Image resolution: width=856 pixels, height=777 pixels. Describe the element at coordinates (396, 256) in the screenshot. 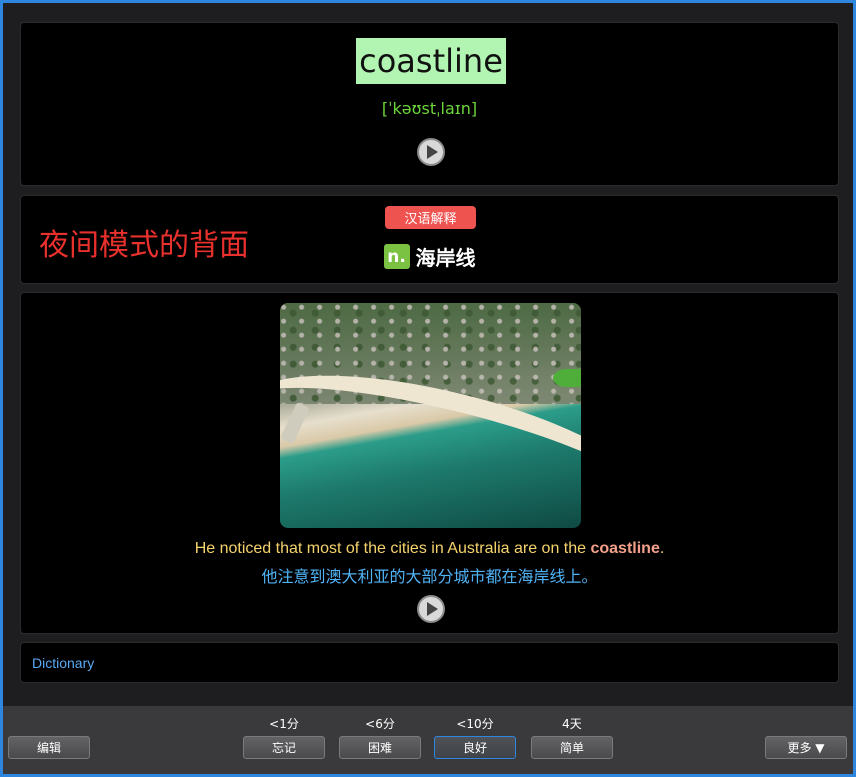

I see `part-of-speech-badge: n.` at that location.